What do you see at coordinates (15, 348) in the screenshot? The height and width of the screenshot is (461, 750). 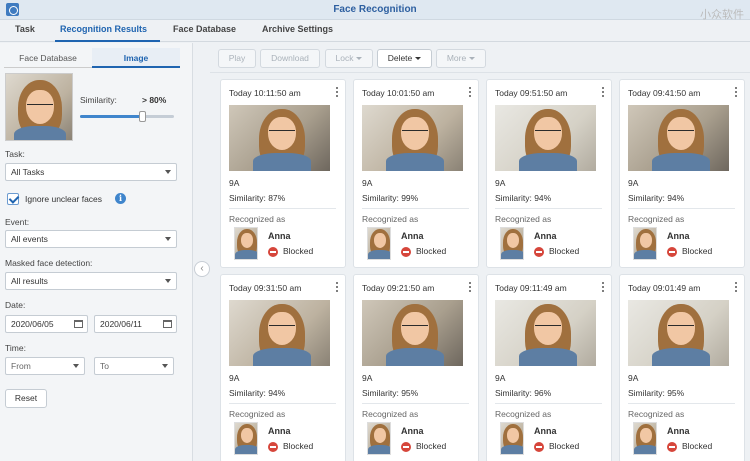 I see `time-label: Time:` at bounding box center [15, 348].